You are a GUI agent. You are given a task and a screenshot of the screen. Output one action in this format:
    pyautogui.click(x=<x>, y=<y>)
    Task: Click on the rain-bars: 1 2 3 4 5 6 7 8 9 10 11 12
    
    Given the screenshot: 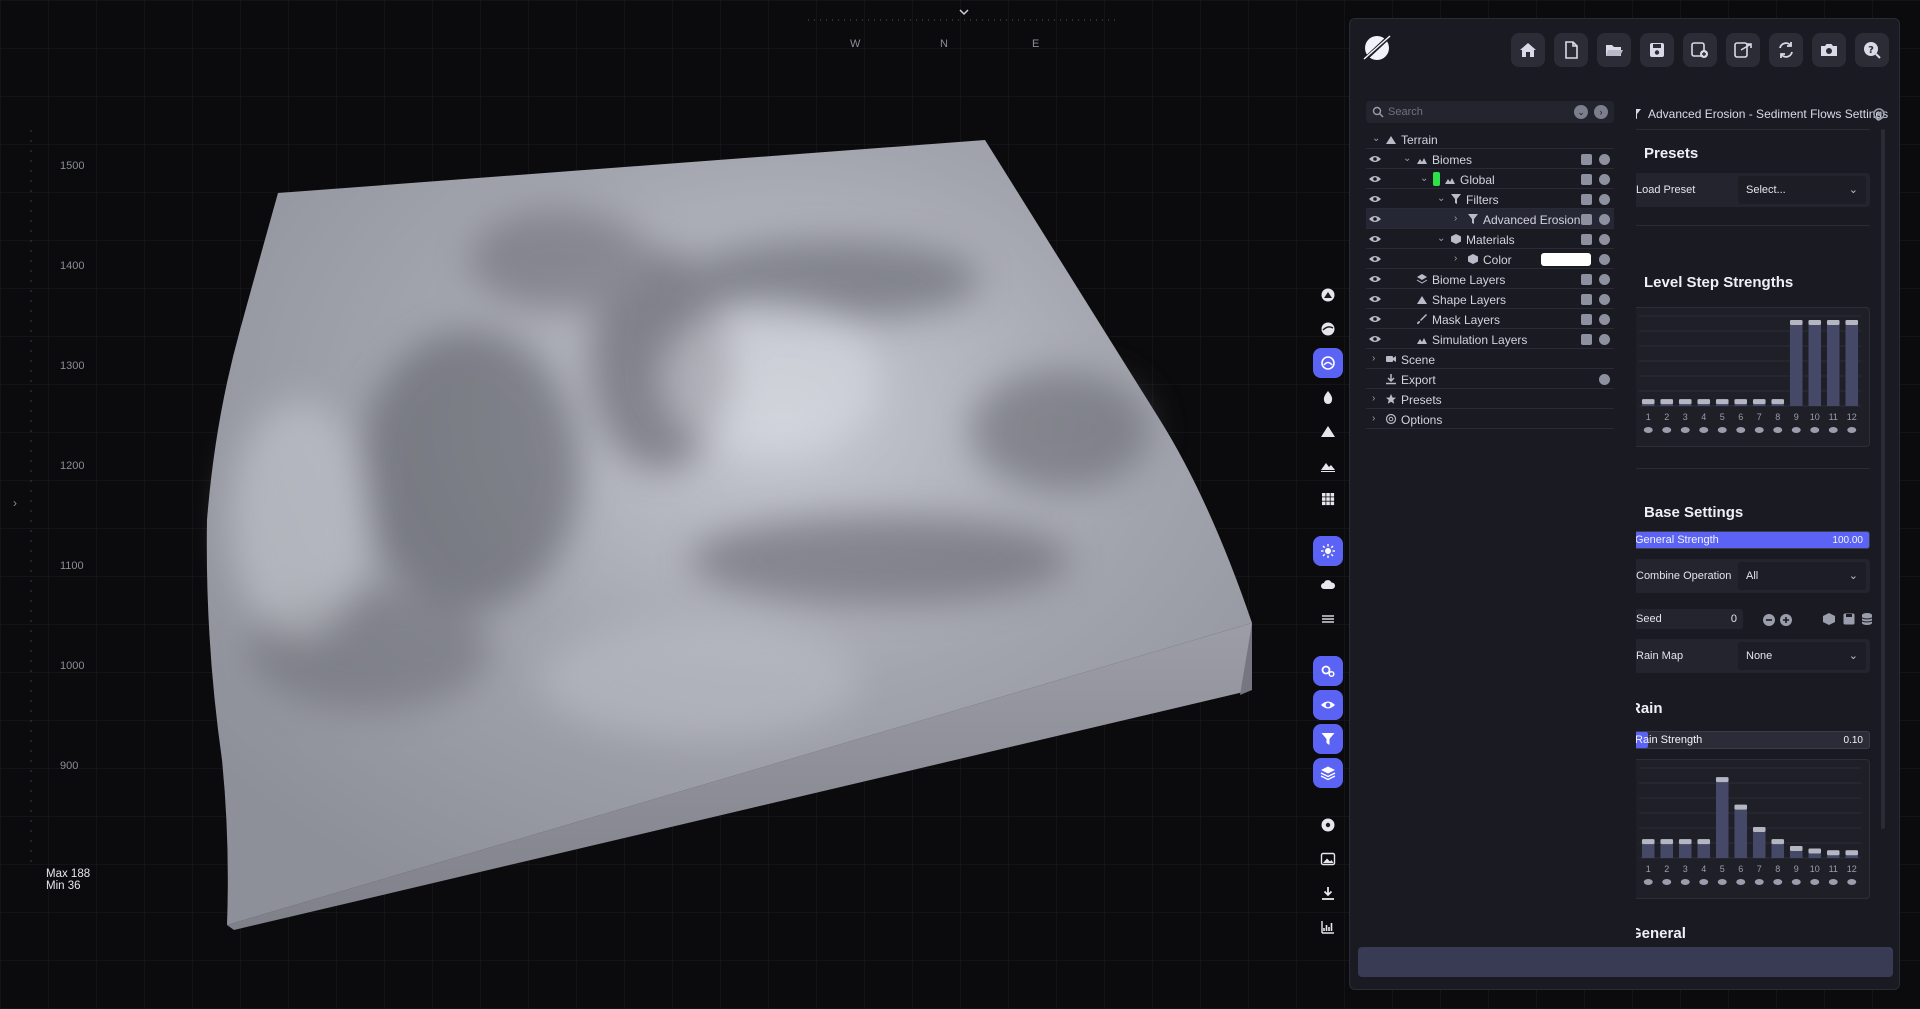 What is the action you would take?
    pyautogui.click(x=1752, y=829)
    